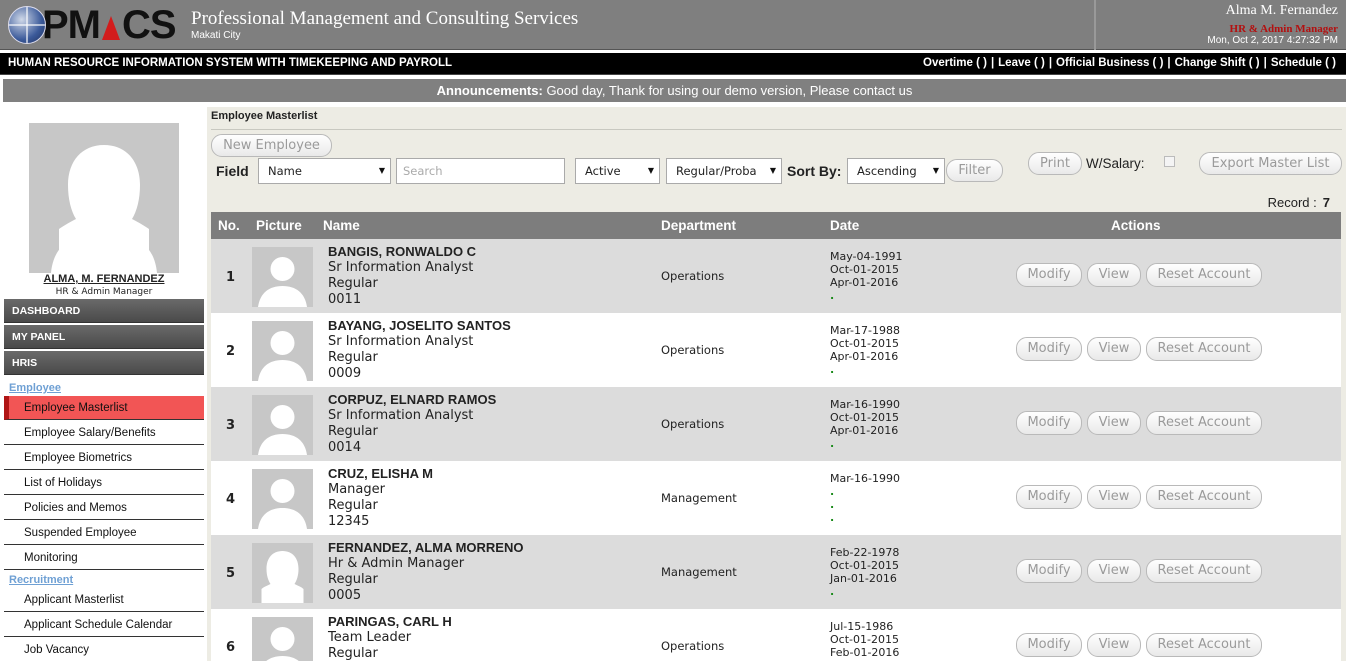 The image size is (1346, 661). I want to click on print-button: Print, so click(1055, 163).